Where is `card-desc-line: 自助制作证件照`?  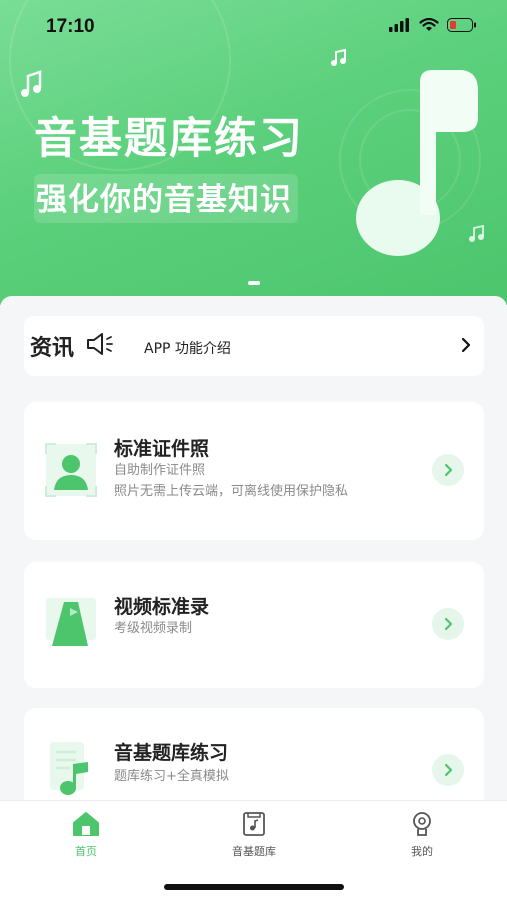
card-desc-line: 自助制作证件照 is located at coordinates (160, 470).